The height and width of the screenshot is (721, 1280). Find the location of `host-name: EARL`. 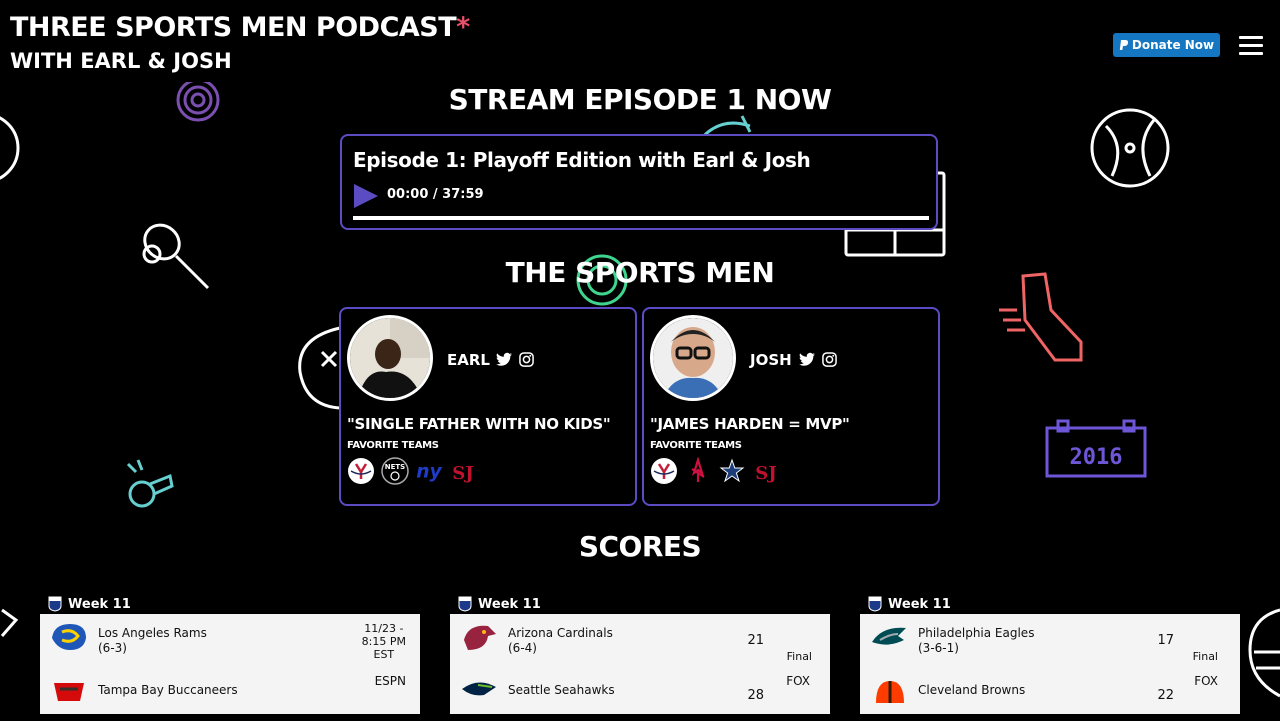

host-name: EARL is located at coordinates (468, 360).